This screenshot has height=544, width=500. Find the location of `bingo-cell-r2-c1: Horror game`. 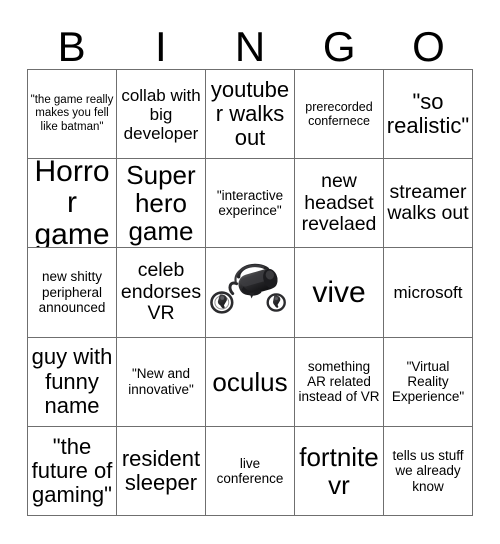

bingo-cell-r2-c1: Horror game is located at coordinates (72, 204).